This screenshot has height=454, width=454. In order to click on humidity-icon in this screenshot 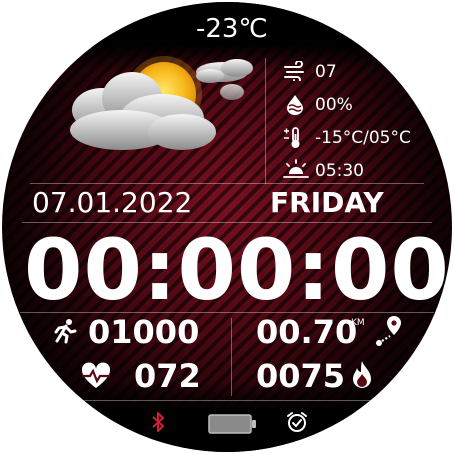, I will do `click(295, 105)`.